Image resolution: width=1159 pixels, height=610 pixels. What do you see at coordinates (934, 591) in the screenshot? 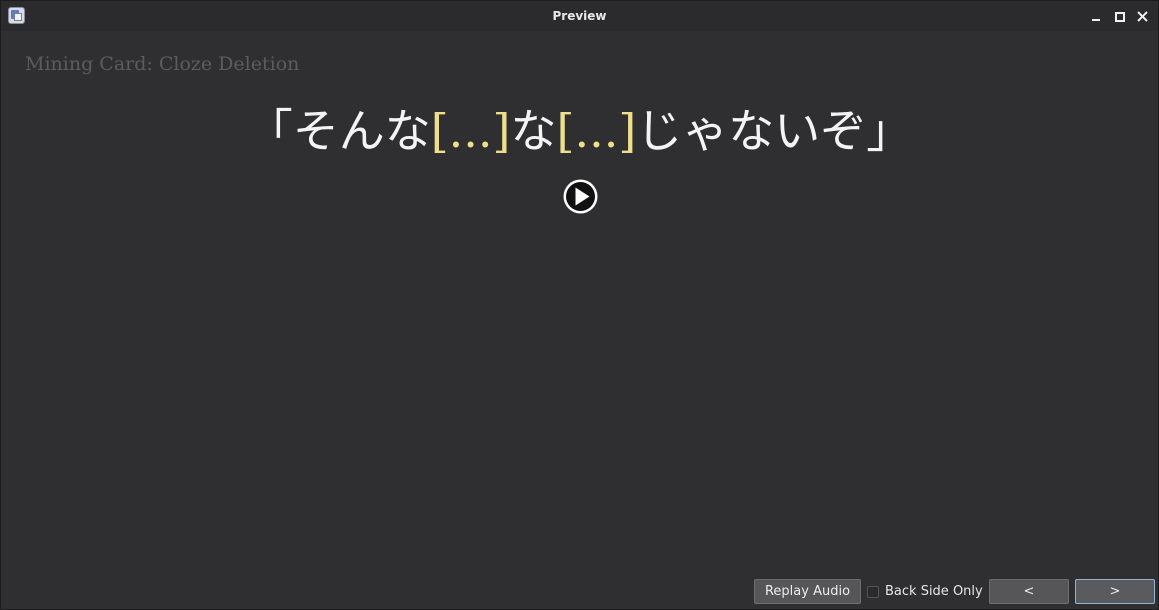
I see `back-side-only-label: Back Side Only` at bounding box center [934, 591].